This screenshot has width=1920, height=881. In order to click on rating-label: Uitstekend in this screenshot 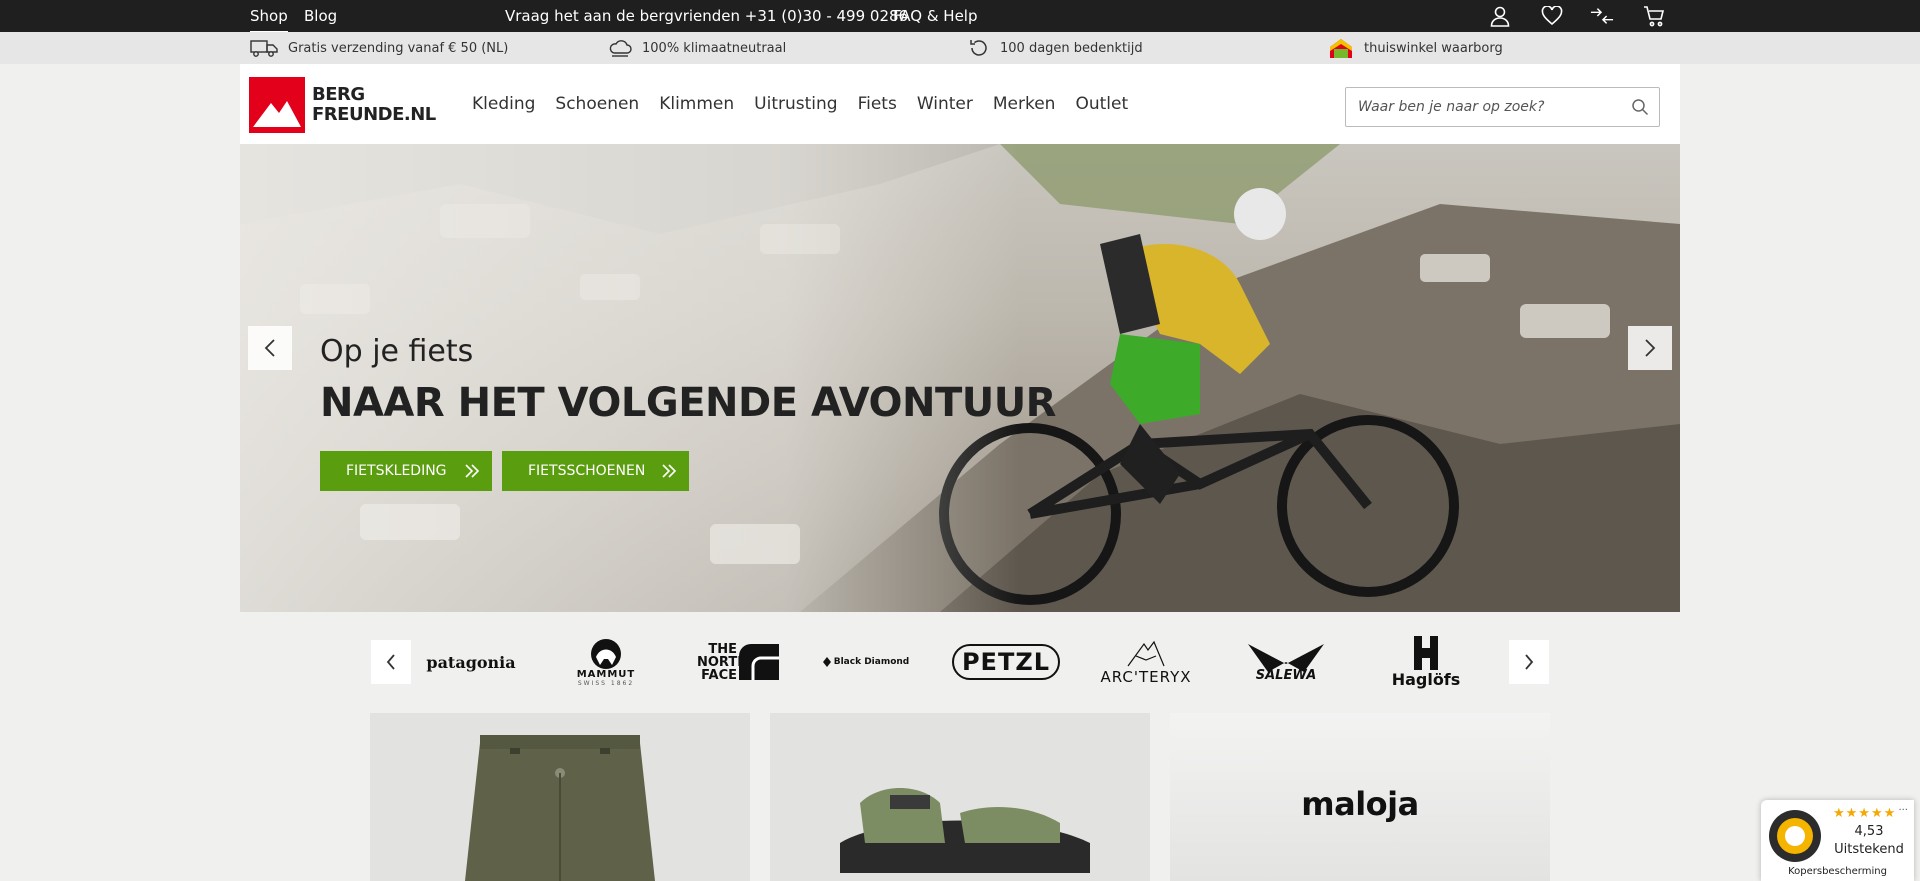, I will do `click(1869, 849)`.